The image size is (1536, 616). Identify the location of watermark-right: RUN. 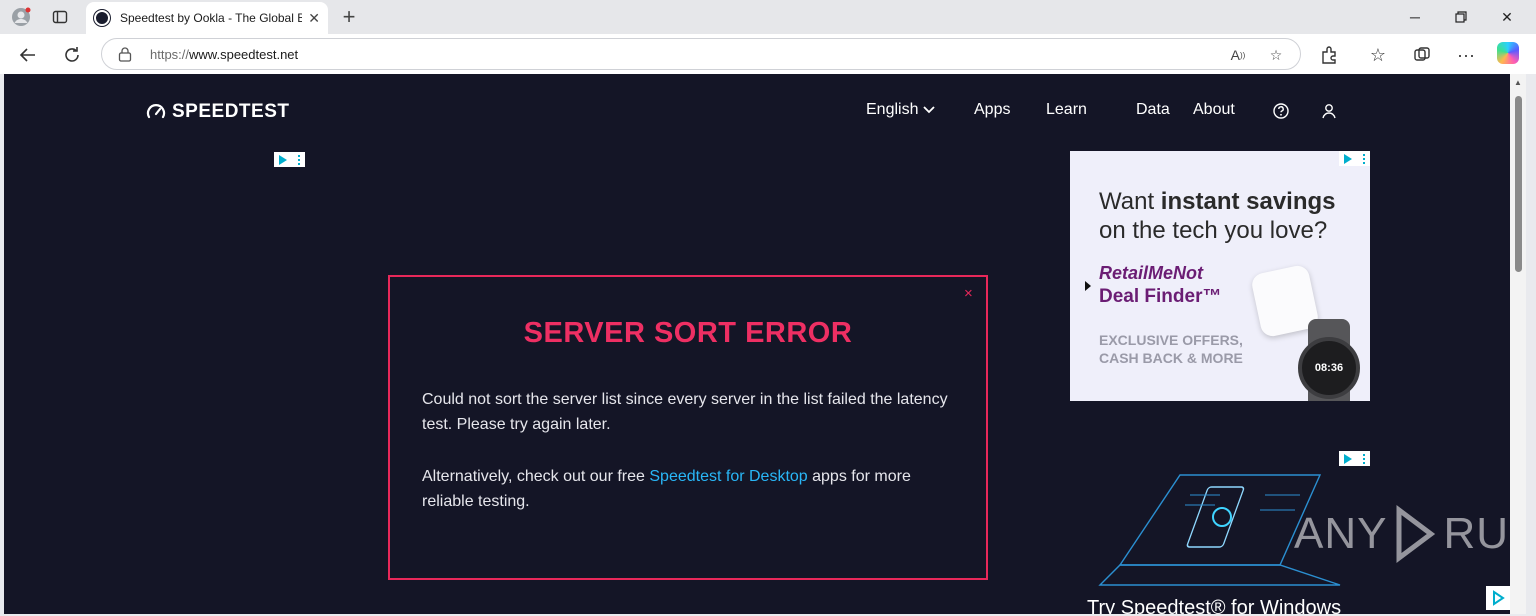
(1476, 533).